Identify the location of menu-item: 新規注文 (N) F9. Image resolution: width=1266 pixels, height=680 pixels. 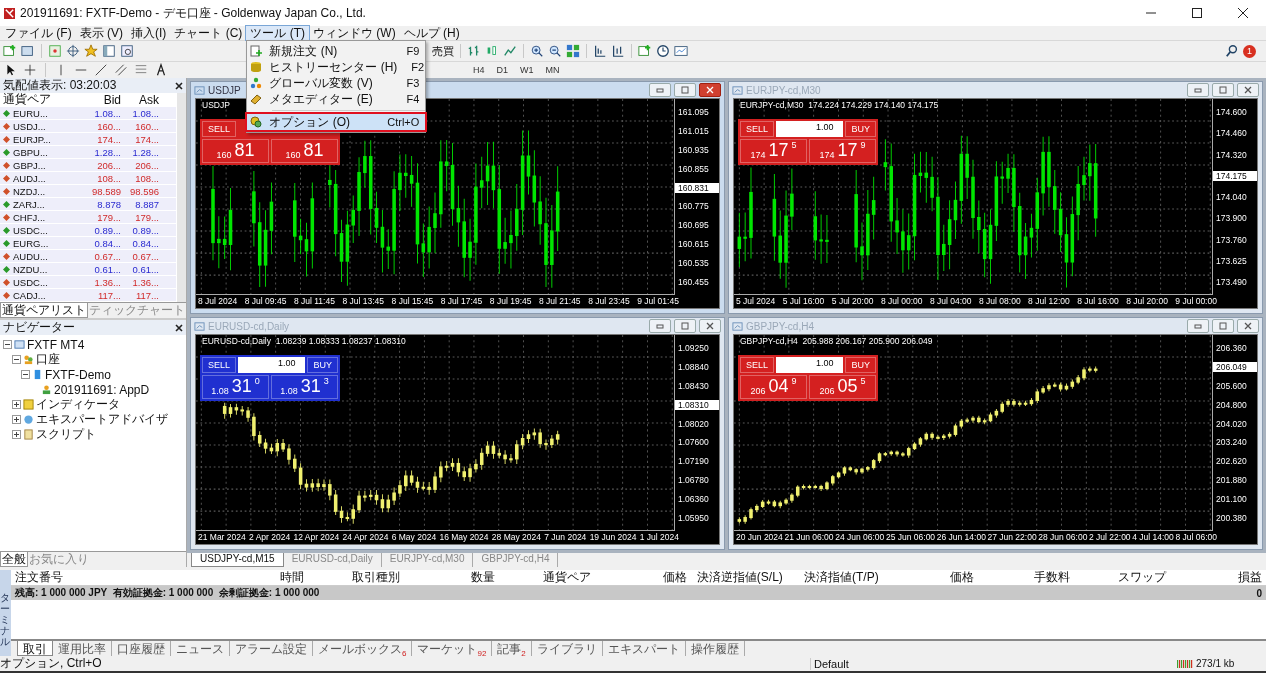
(336, 51).